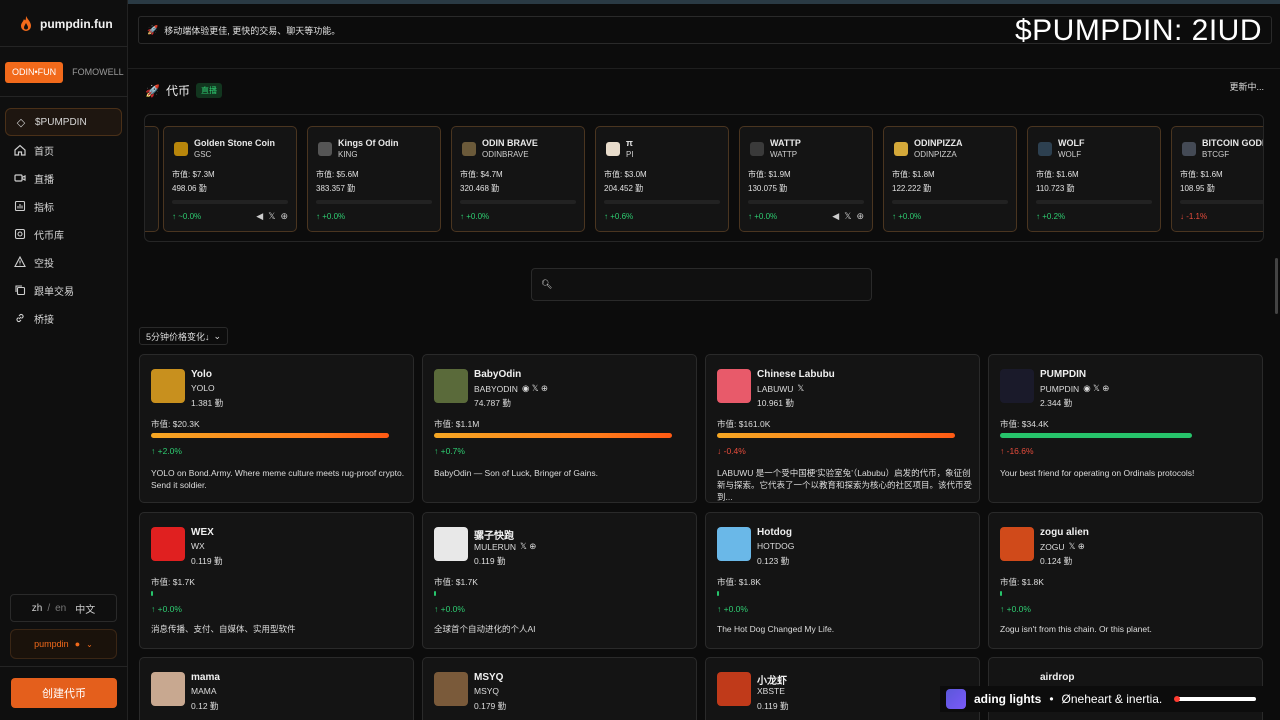 This screenshot has width=1280, height=720. Describe the element at coordinates (63, 206) in the screenshot. I see `sidebar-item-metrics: 指标` at that location.